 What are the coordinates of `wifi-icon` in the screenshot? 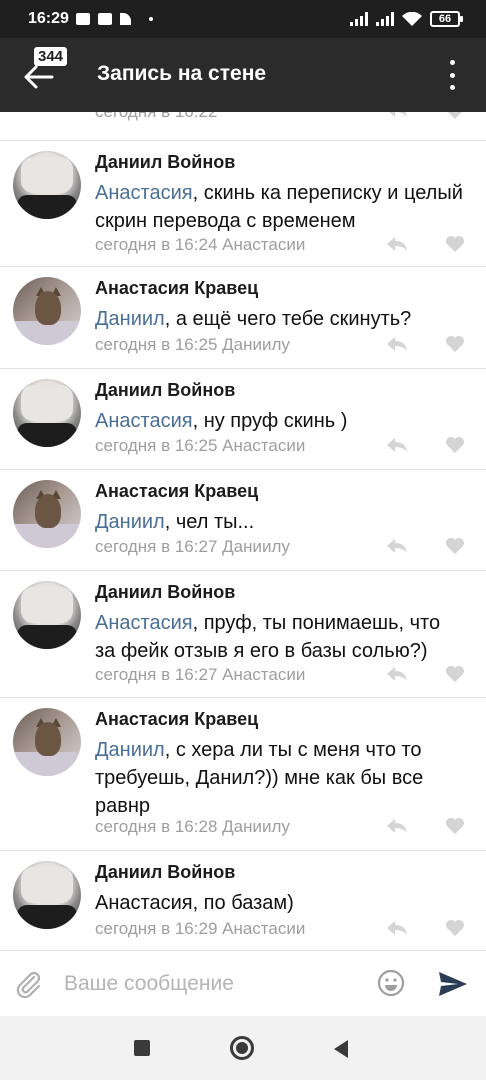 It's located at (412, 19).